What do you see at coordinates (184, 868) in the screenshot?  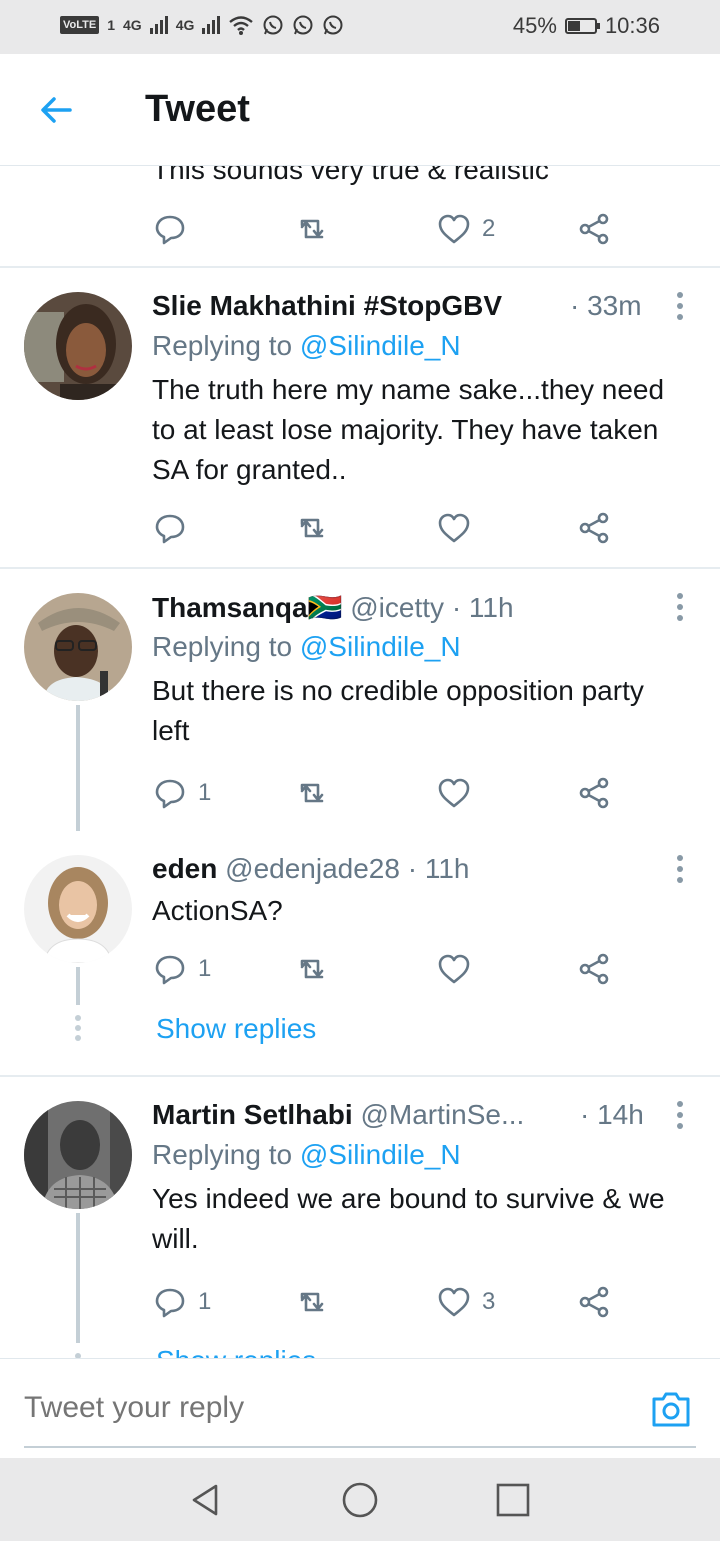 I see `author-name: eden` at bounding box center [184, 868].